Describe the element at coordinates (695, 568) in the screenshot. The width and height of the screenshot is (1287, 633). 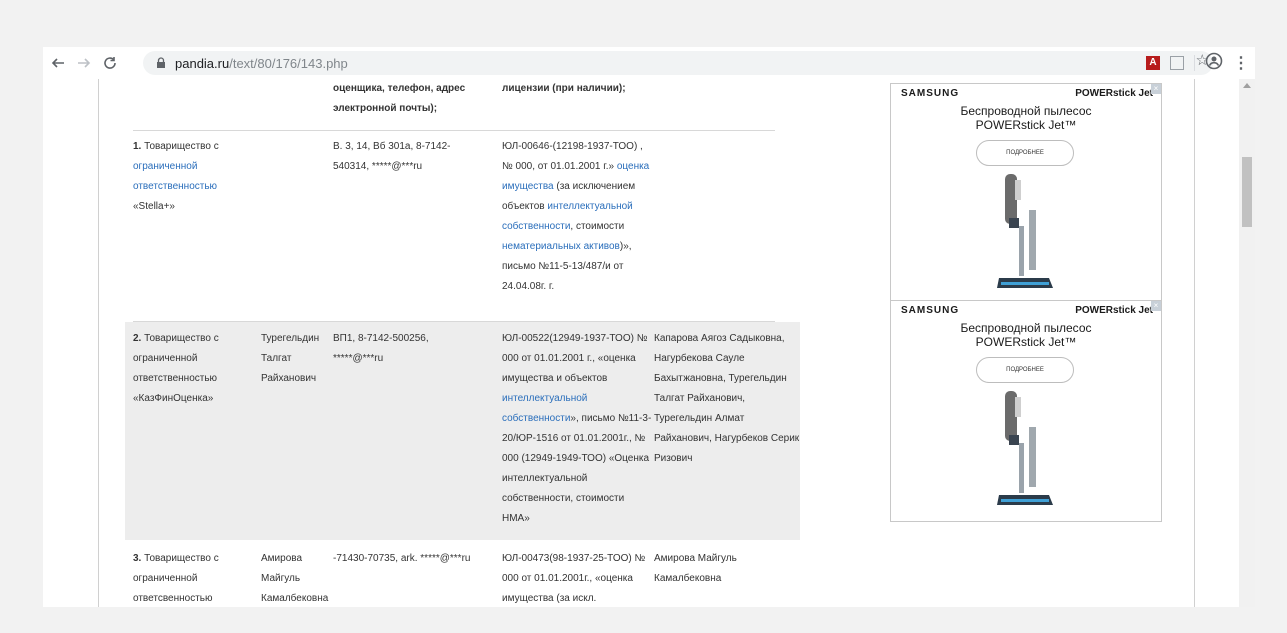
I see `table-cell-appraisers: Амирова Майгуль Камалбековна` at that location.